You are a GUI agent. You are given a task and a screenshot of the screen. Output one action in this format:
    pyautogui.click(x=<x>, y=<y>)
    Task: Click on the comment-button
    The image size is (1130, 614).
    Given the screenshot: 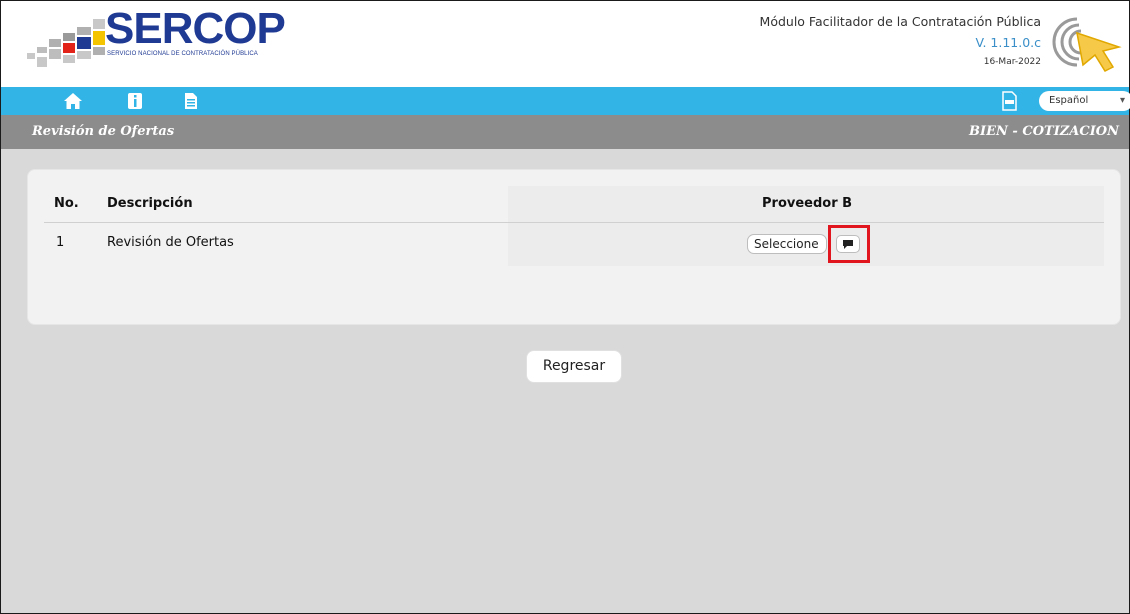 What is the action you would take?
    pyautogui.click(x=848, y=244)
    